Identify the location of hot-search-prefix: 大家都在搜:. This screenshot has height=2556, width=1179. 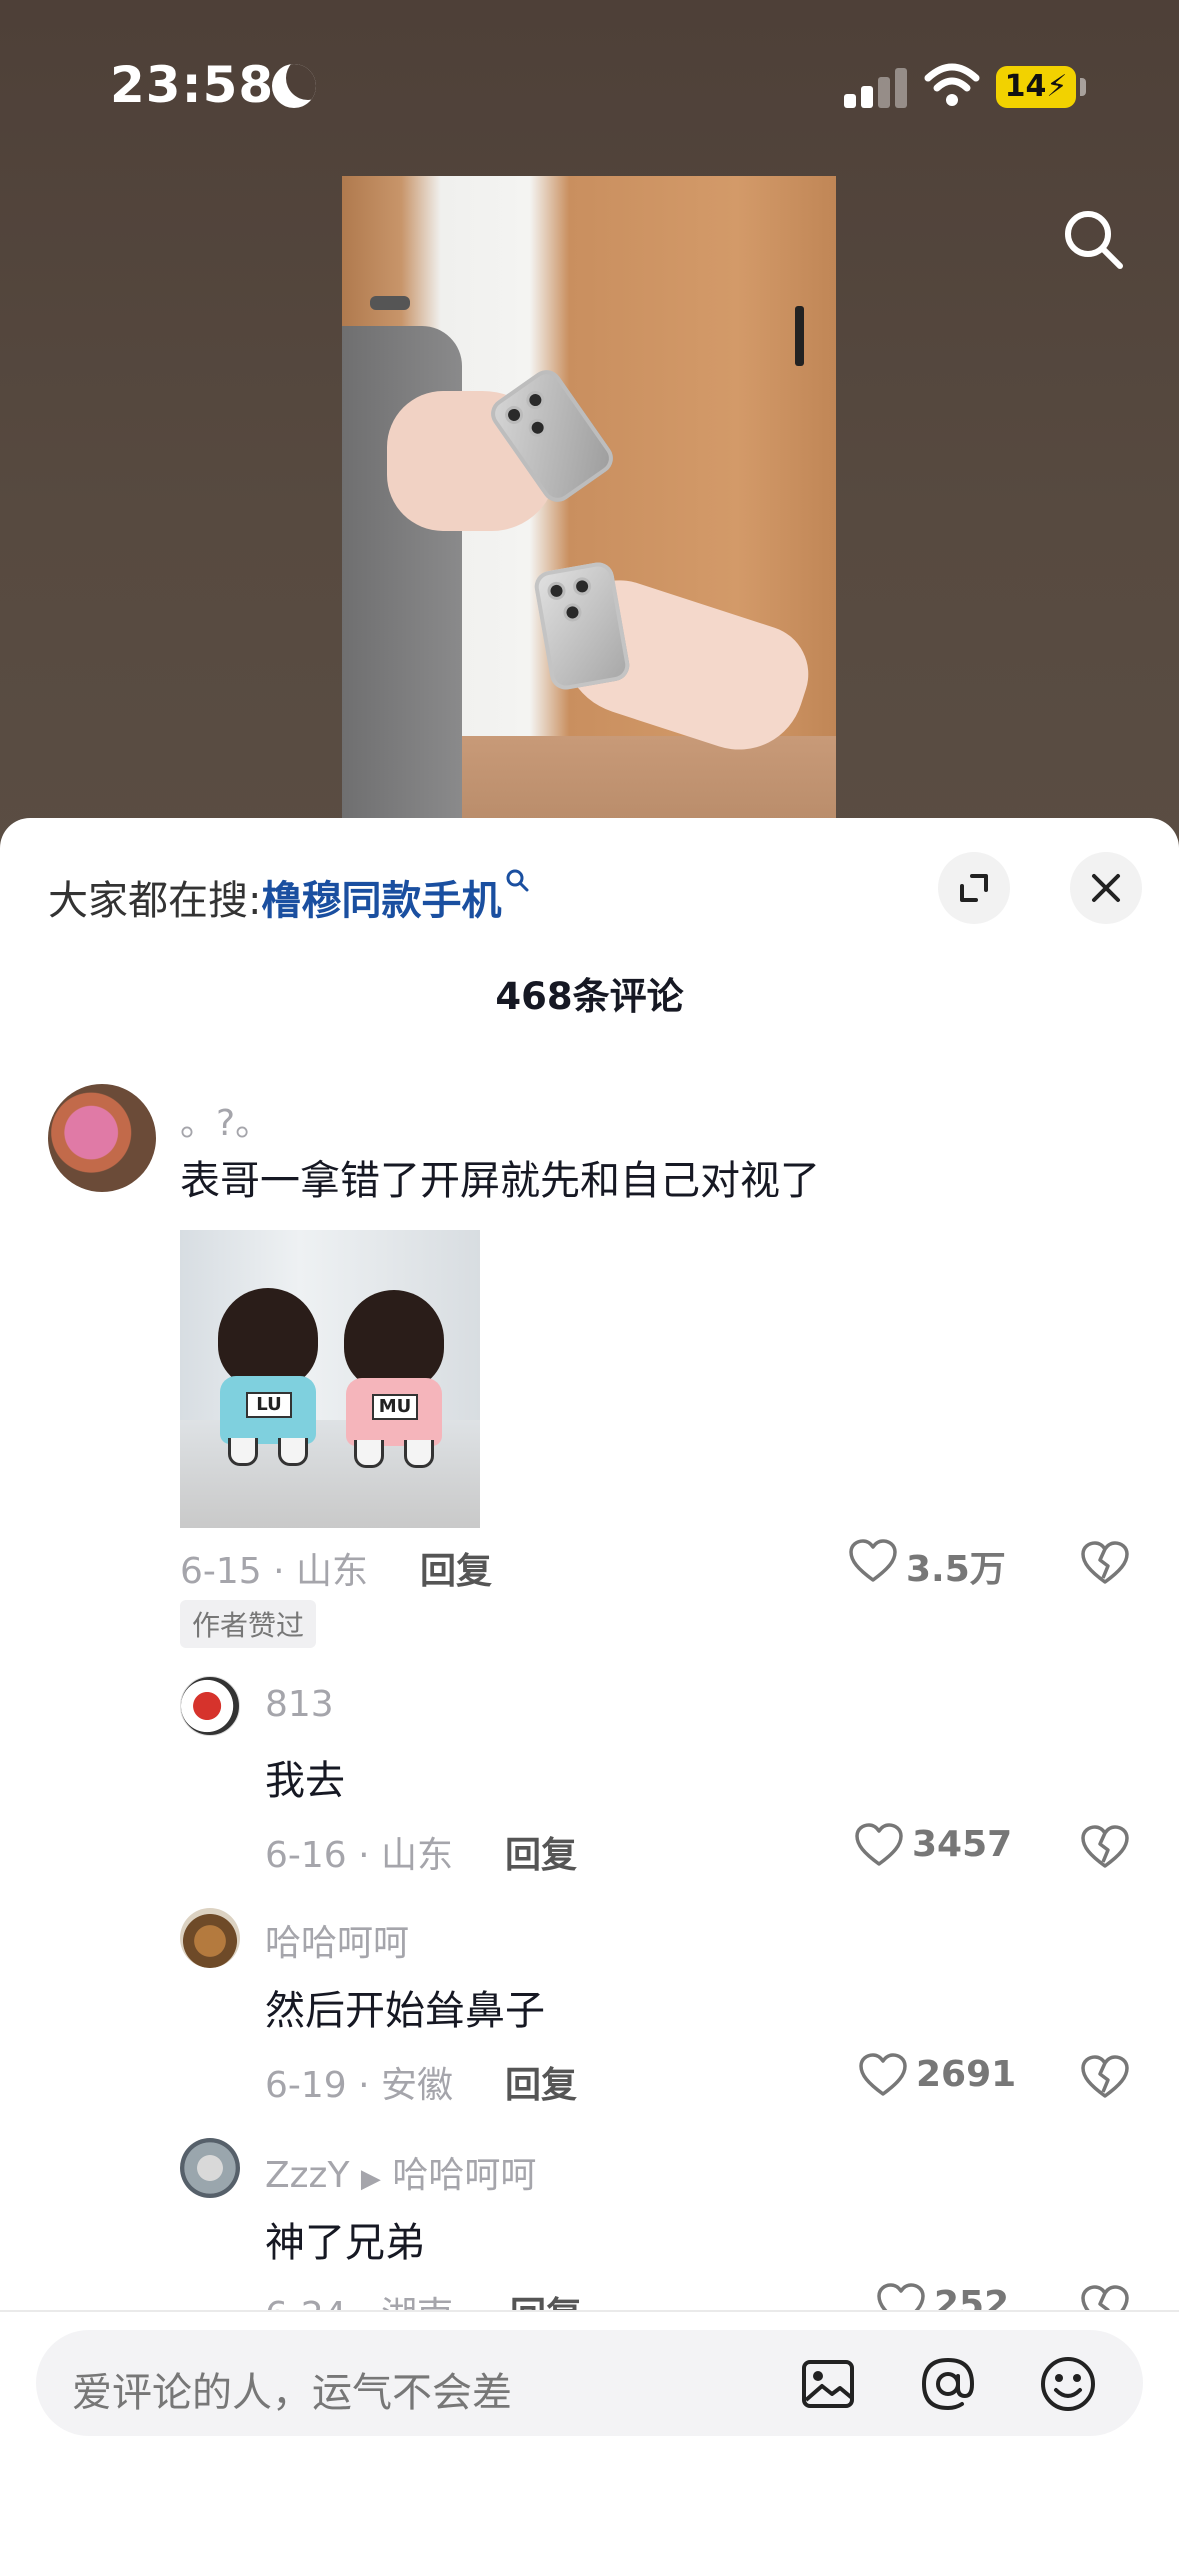
(155, 901).